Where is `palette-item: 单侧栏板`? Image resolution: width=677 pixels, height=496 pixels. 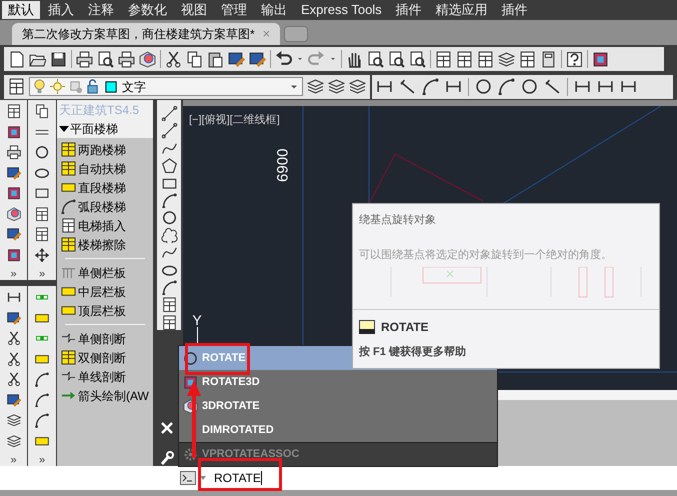 palette-item: 单侧栏板 is located at coordinates (105, 272).